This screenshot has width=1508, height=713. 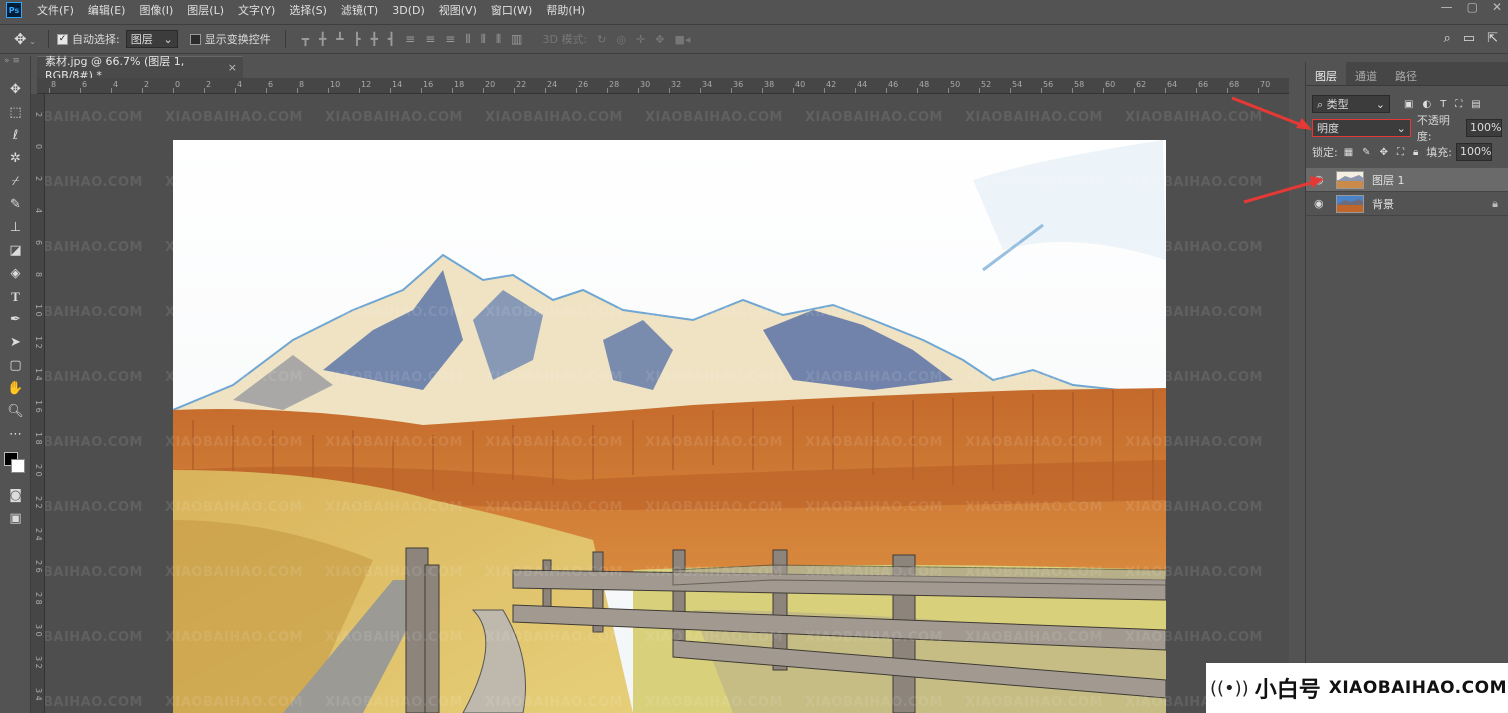 I want to click on distribute-vcenter-icon: ≡, so click(x=430, y=39).